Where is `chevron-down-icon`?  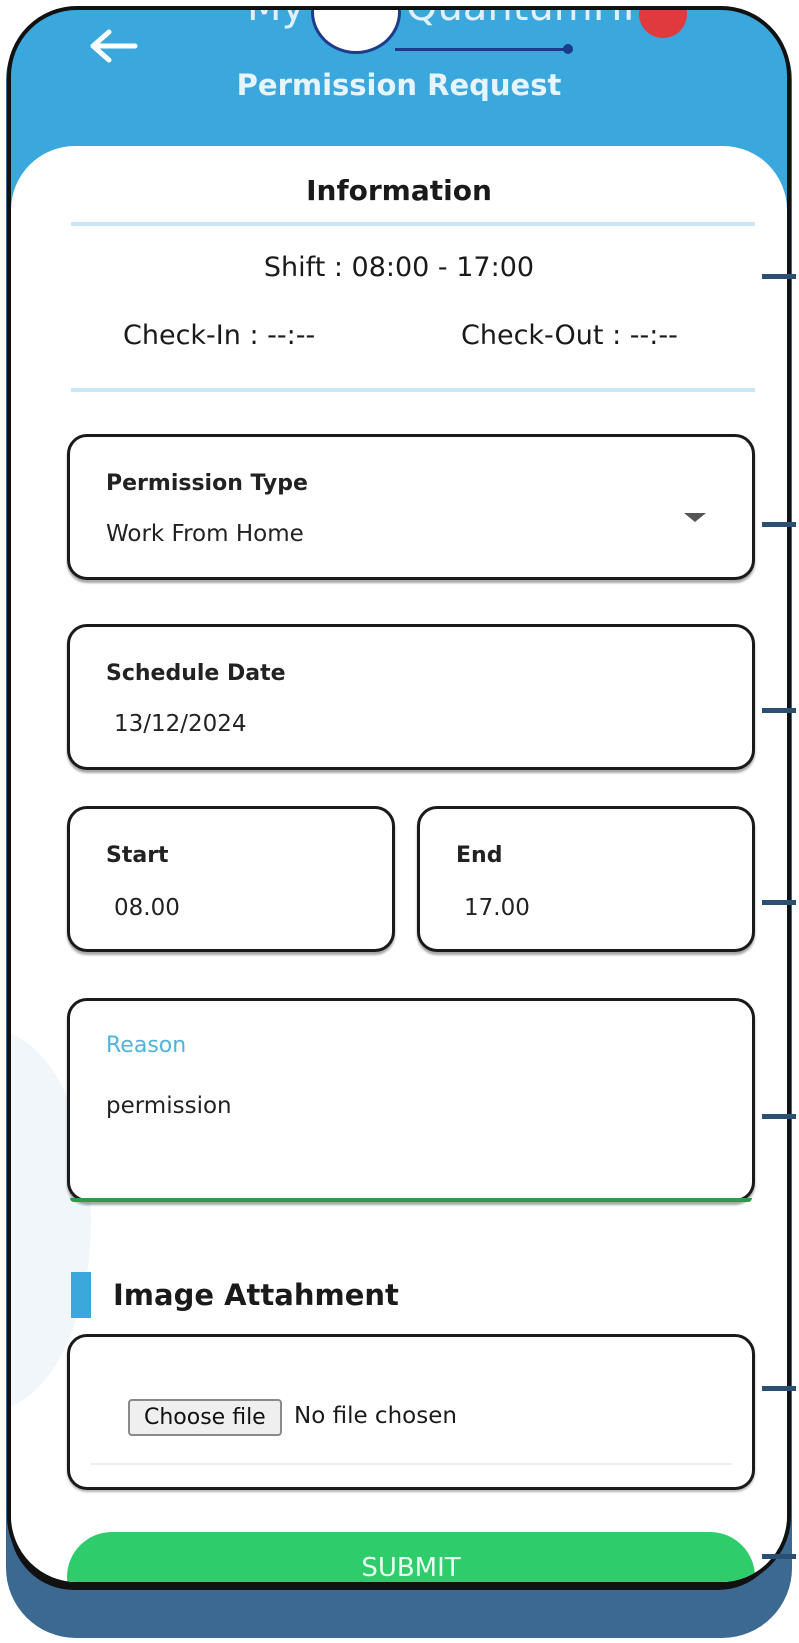 chevron-down-icon is located at coordinates (695, 517).